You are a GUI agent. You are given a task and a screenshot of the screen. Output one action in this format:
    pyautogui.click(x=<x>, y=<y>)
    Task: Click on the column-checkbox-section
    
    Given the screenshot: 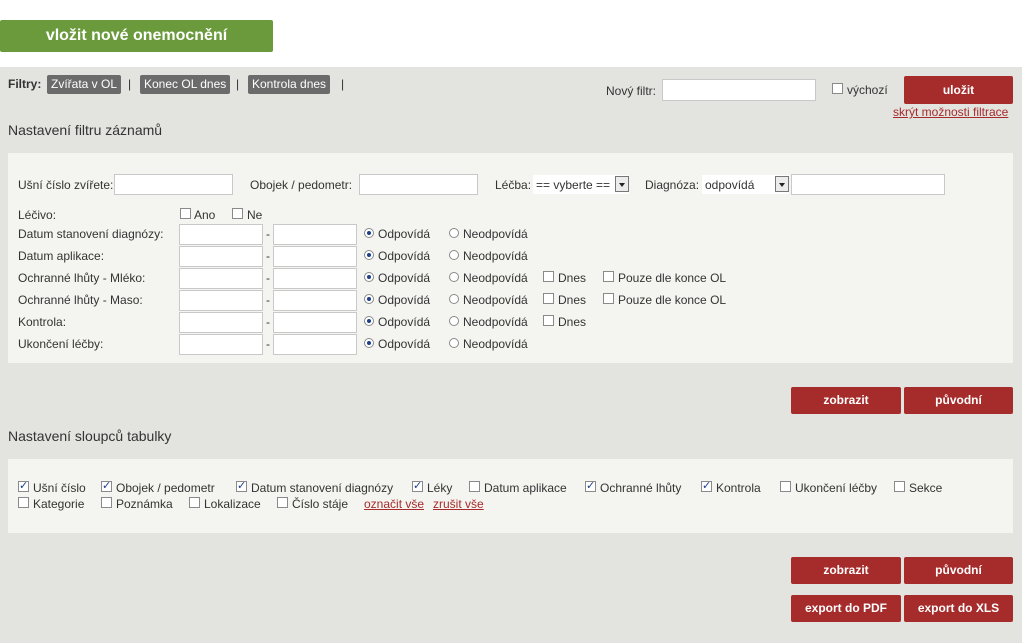 What is the action you would take?
    pyautogui.click(x=899, y=486)
    